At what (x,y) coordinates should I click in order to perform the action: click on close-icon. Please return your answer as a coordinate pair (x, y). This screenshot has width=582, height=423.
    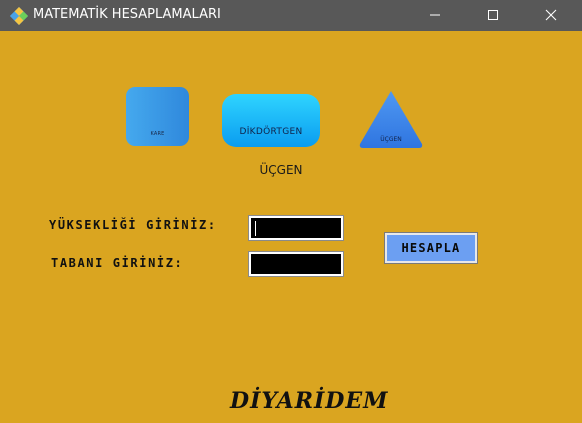
    Looking at the image, I should click on (551, 15).